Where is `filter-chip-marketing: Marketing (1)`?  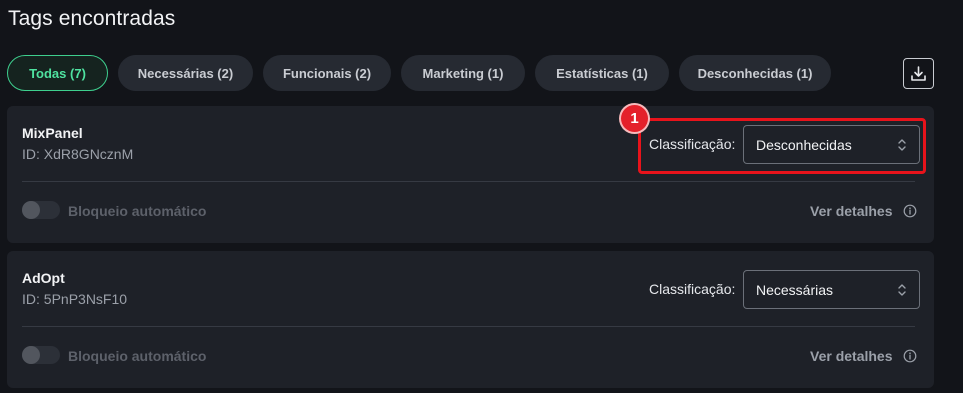
filter-chip-marketing: Marketing (1) is located at coordinates (463, 73).